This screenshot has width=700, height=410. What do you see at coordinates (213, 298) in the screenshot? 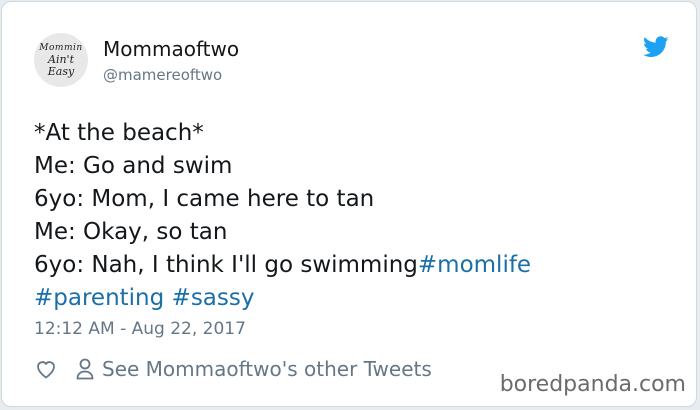
I see `hashtag-sassy: #sassy` at bounding box center [213, 298].